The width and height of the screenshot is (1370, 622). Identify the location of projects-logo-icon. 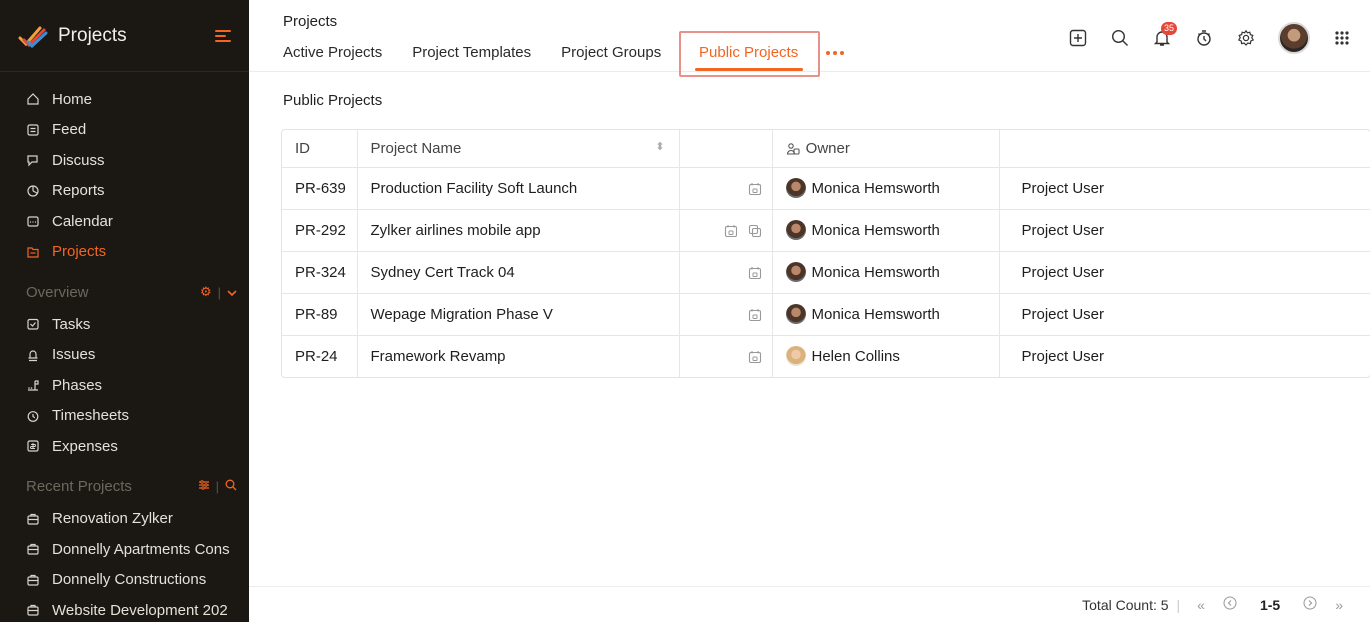
(33, 37).